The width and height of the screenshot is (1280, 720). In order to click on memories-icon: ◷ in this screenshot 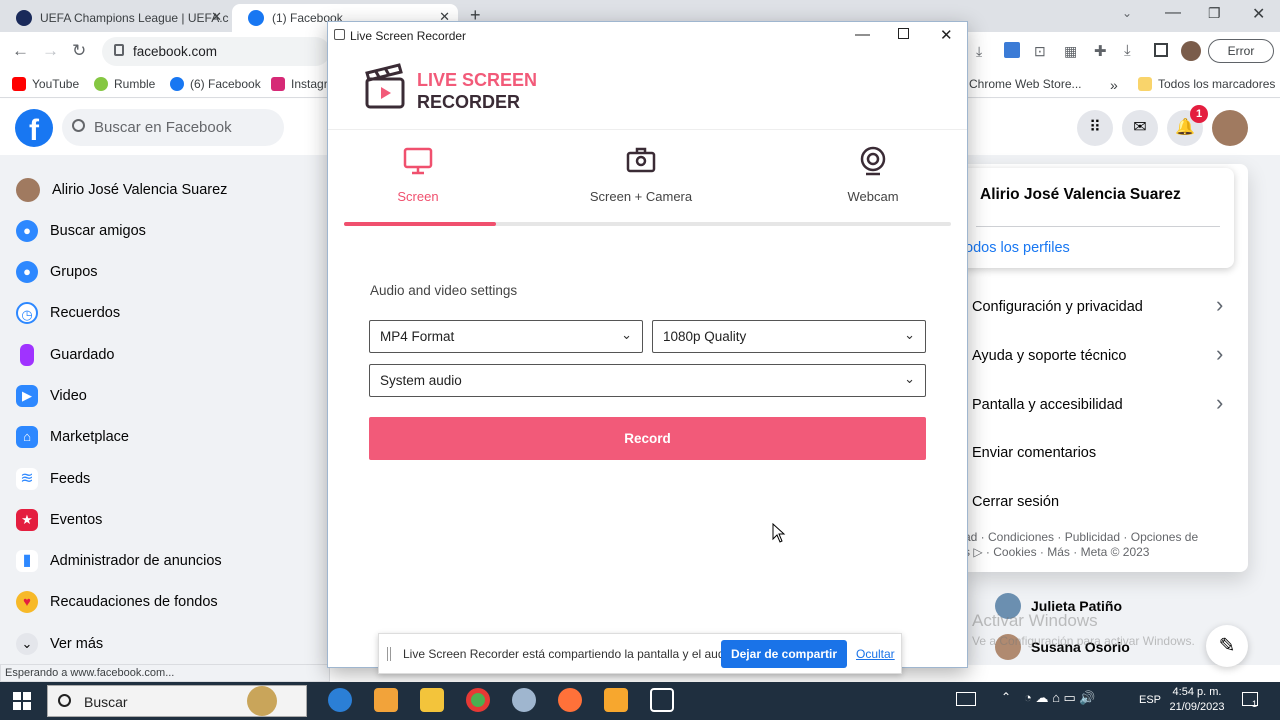, I will do `click(27, 313)`.